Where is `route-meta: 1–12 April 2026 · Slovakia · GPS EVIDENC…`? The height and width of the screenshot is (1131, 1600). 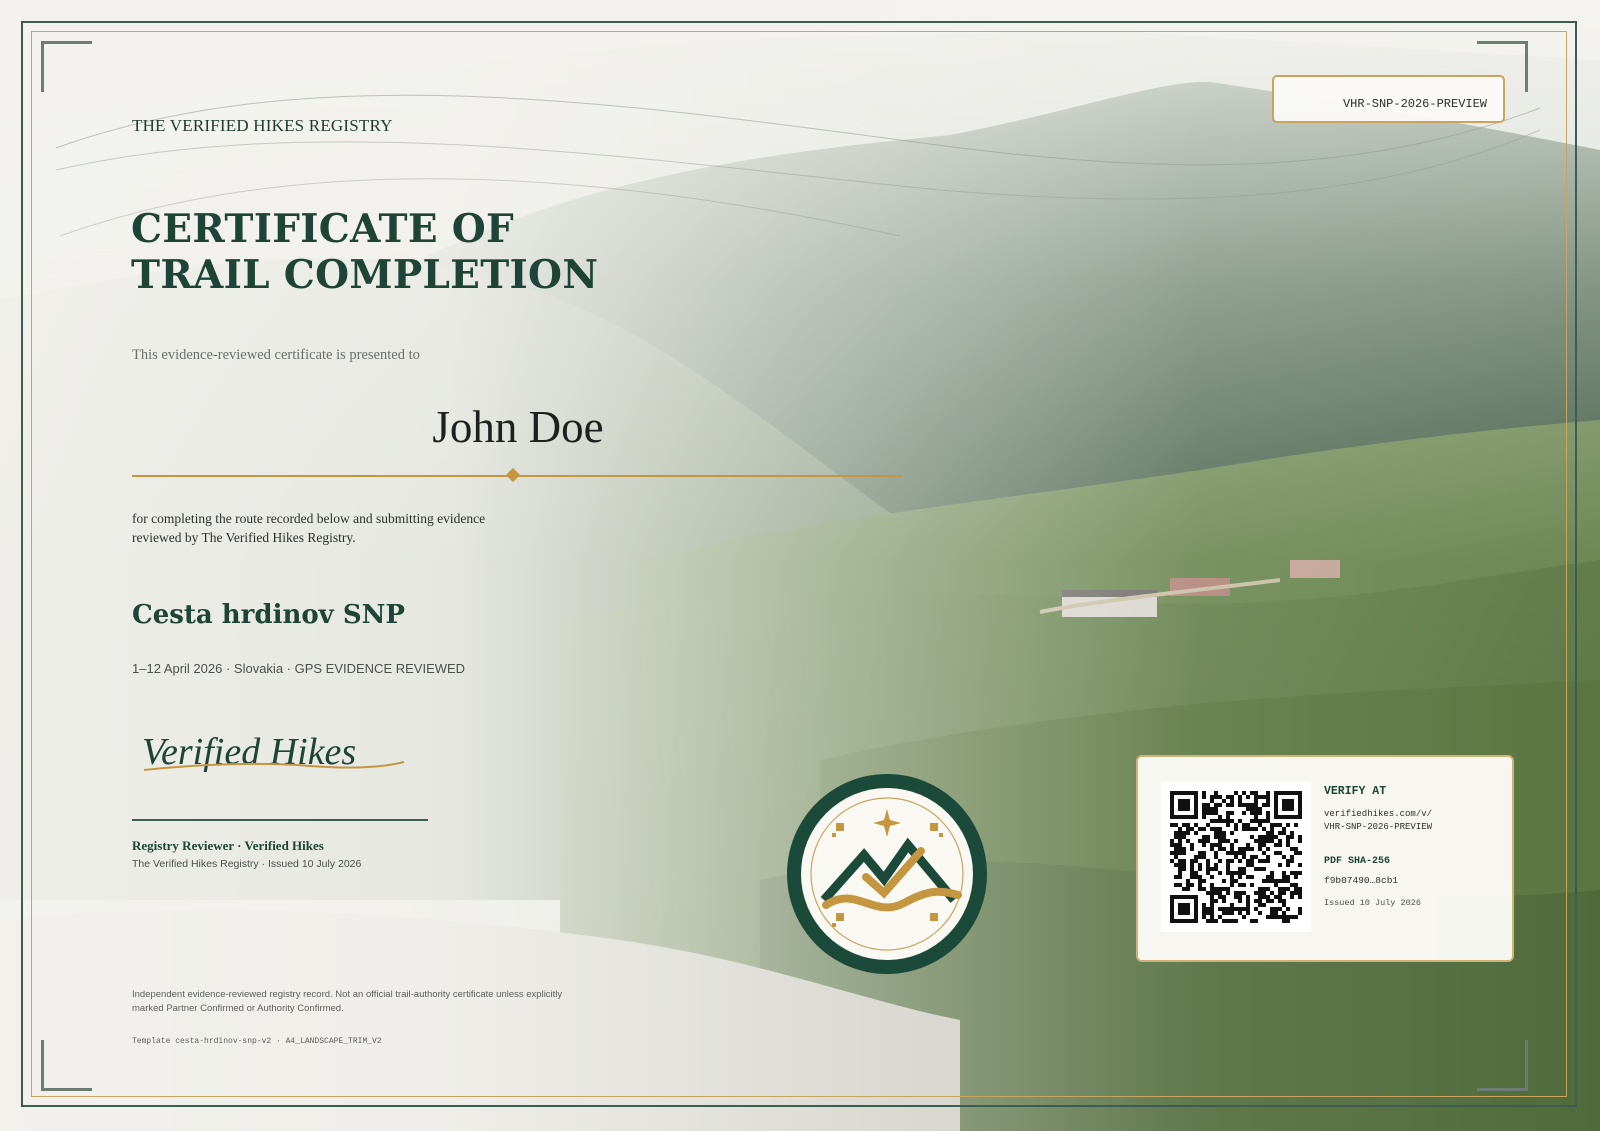
route-meta: 1–12 April 2026 · Slovakia · GPS EVIDENC… is located at coordinates (299, 668).